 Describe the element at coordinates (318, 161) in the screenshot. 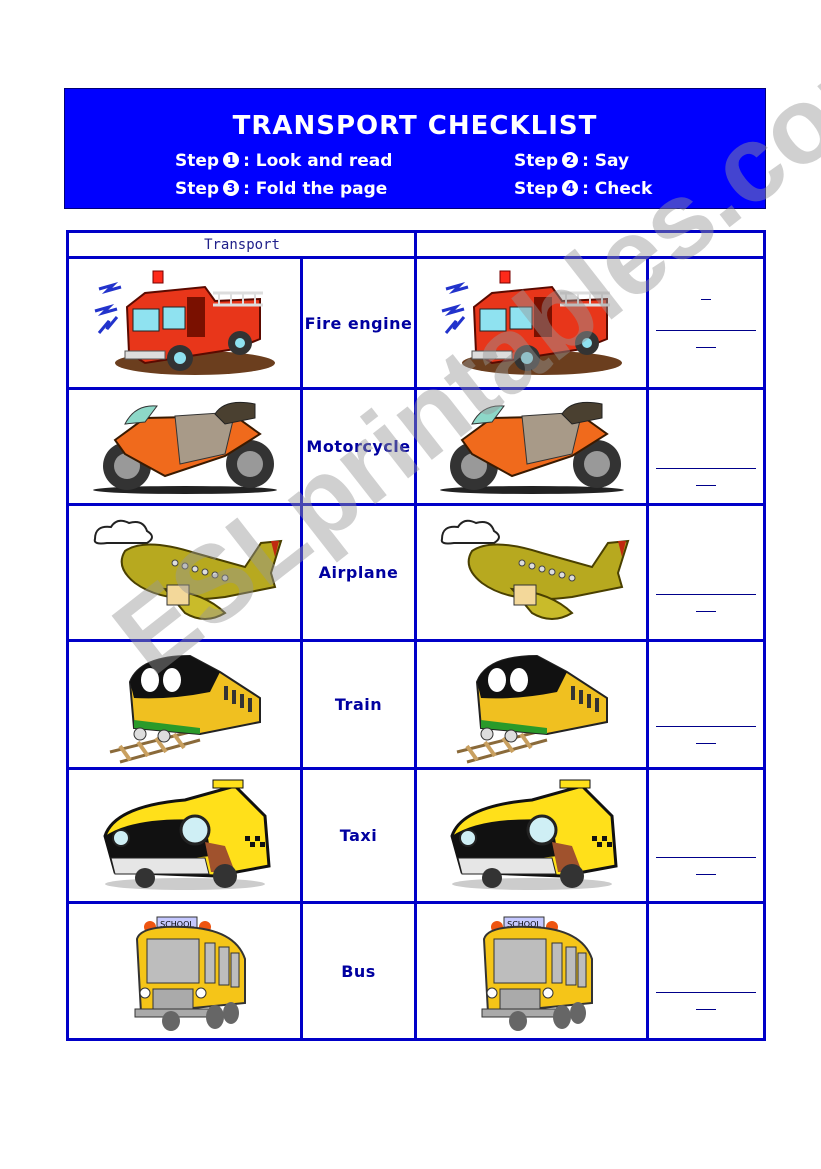

I see `step-text: : Look and read` at that location.